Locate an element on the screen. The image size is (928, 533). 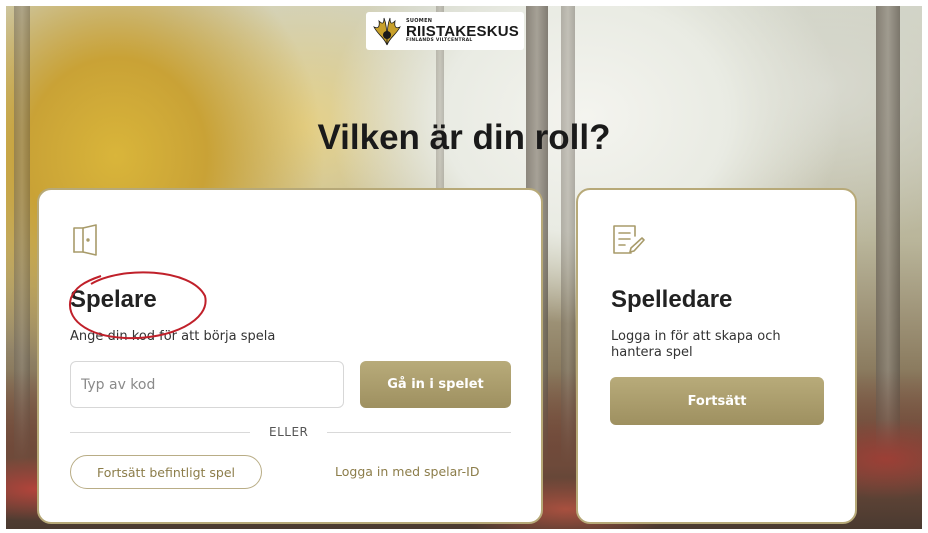
brand-name: RIISTAKESKUS is located at coordinates (462, 31).